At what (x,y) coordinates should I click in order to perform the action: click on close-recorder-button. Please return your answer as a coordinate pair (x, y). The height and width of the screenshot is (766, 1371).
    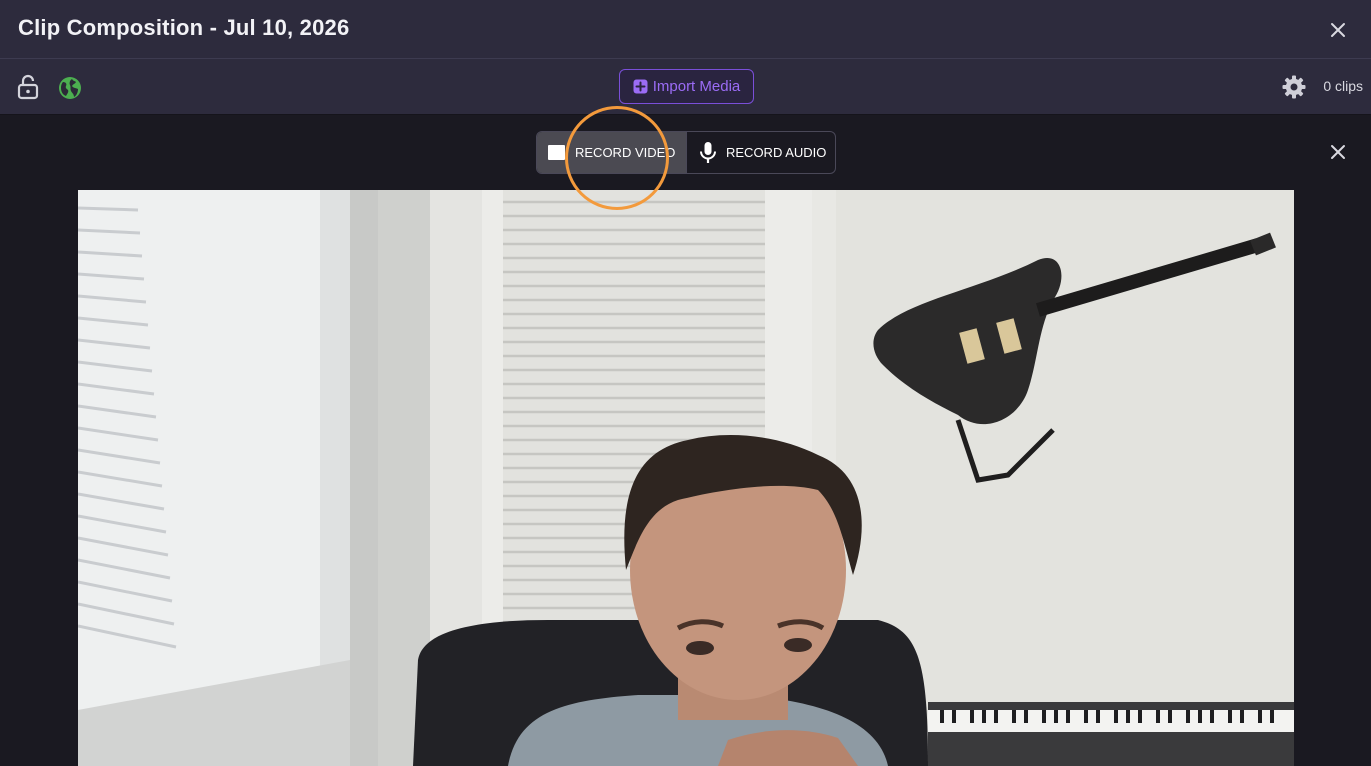
    Looking at the image, I should click on (1338, 152).